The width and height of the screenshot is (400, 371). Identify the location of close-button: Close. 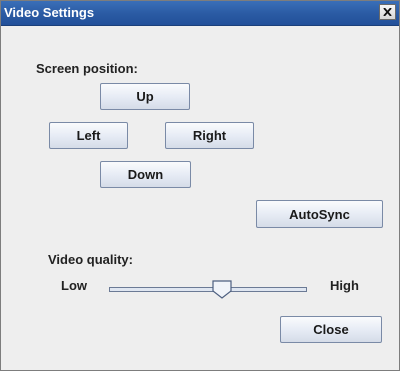
(331, 329).